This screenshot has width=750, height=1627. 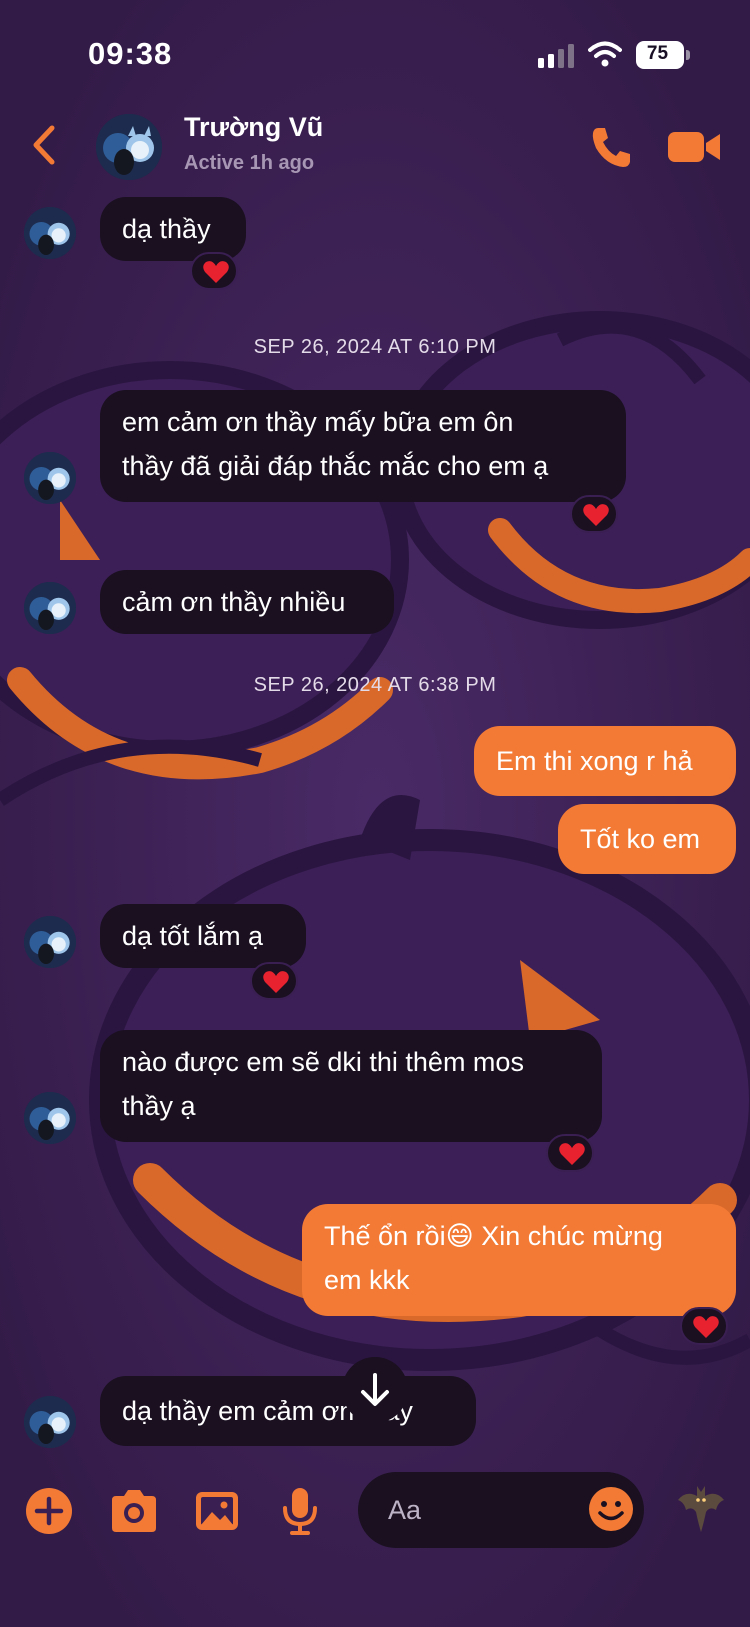 I want to click on message-bubble-outgoing: Em thi xong r hả, so click(x=605, y=761).